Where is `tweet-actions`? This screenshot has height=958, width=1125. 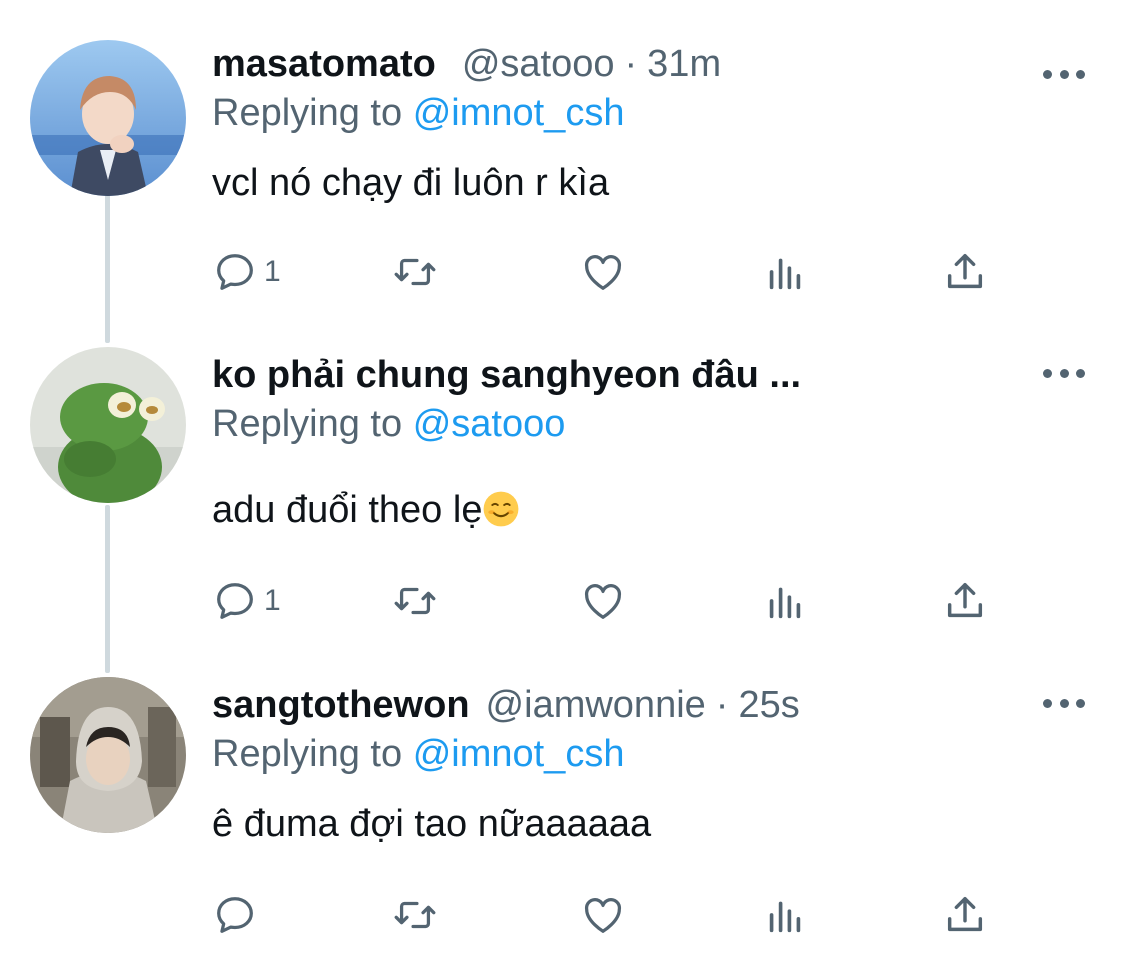
tweet-actions is located at coordinates (612, 915).